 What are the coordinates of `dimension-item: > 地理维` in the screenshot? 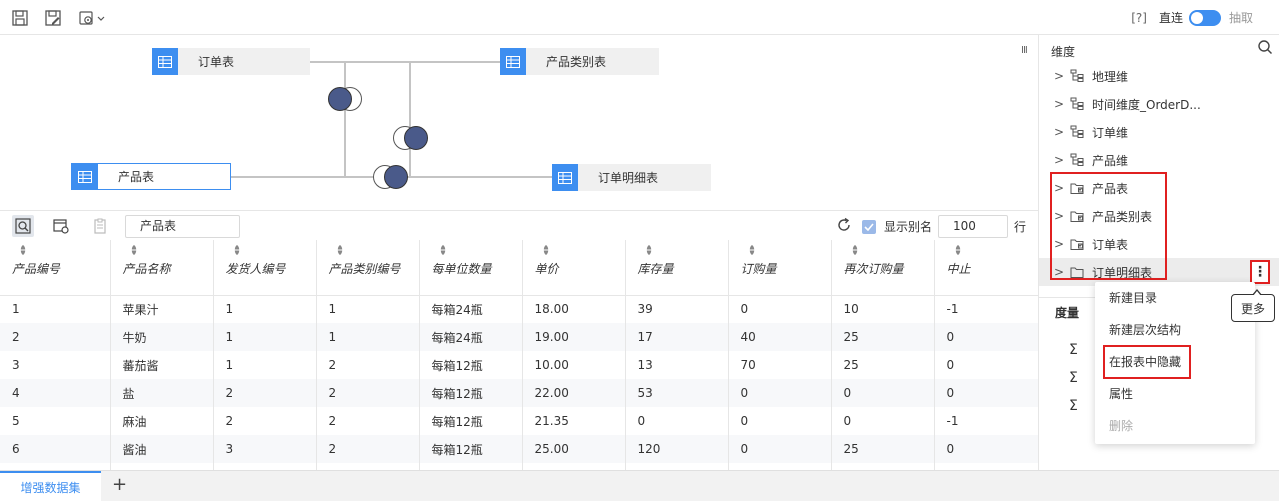 It's located at (1159, 76).